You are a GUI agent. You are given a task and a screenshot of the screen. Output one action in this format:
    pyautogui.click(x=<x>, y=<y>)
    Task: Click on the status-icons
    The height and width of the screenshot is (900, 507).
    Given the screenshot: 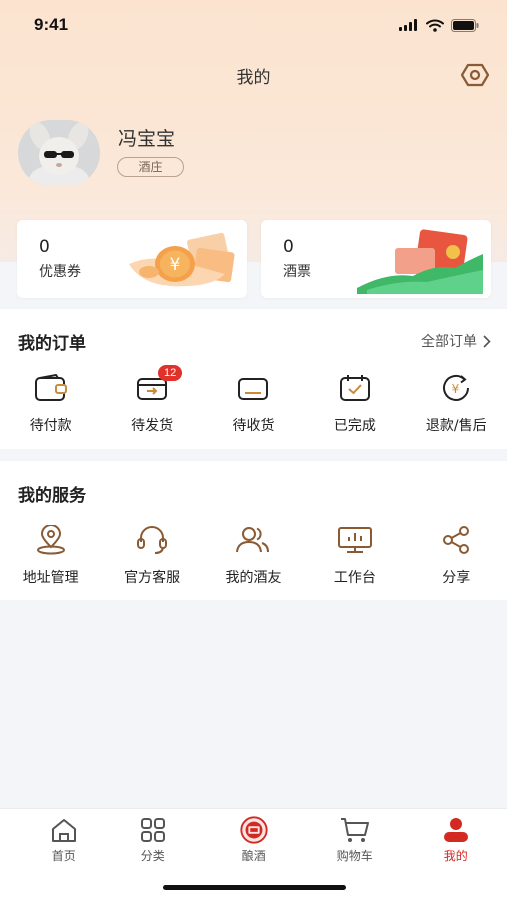 What is the action you would take?
    pyautogui.click(x=439, y=25)
    